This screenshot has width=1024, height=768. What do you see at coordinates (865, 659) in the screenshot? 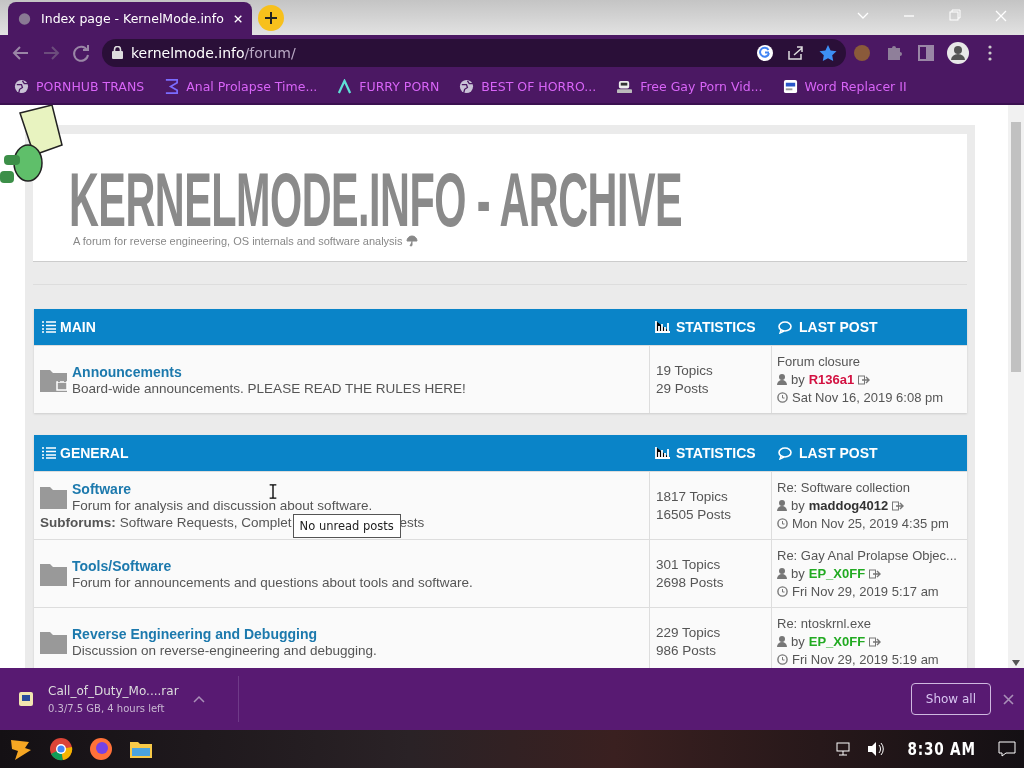
I see `post-date: Fri Nov 29, 2019 5:19 am` at bounding box center [865, 659].